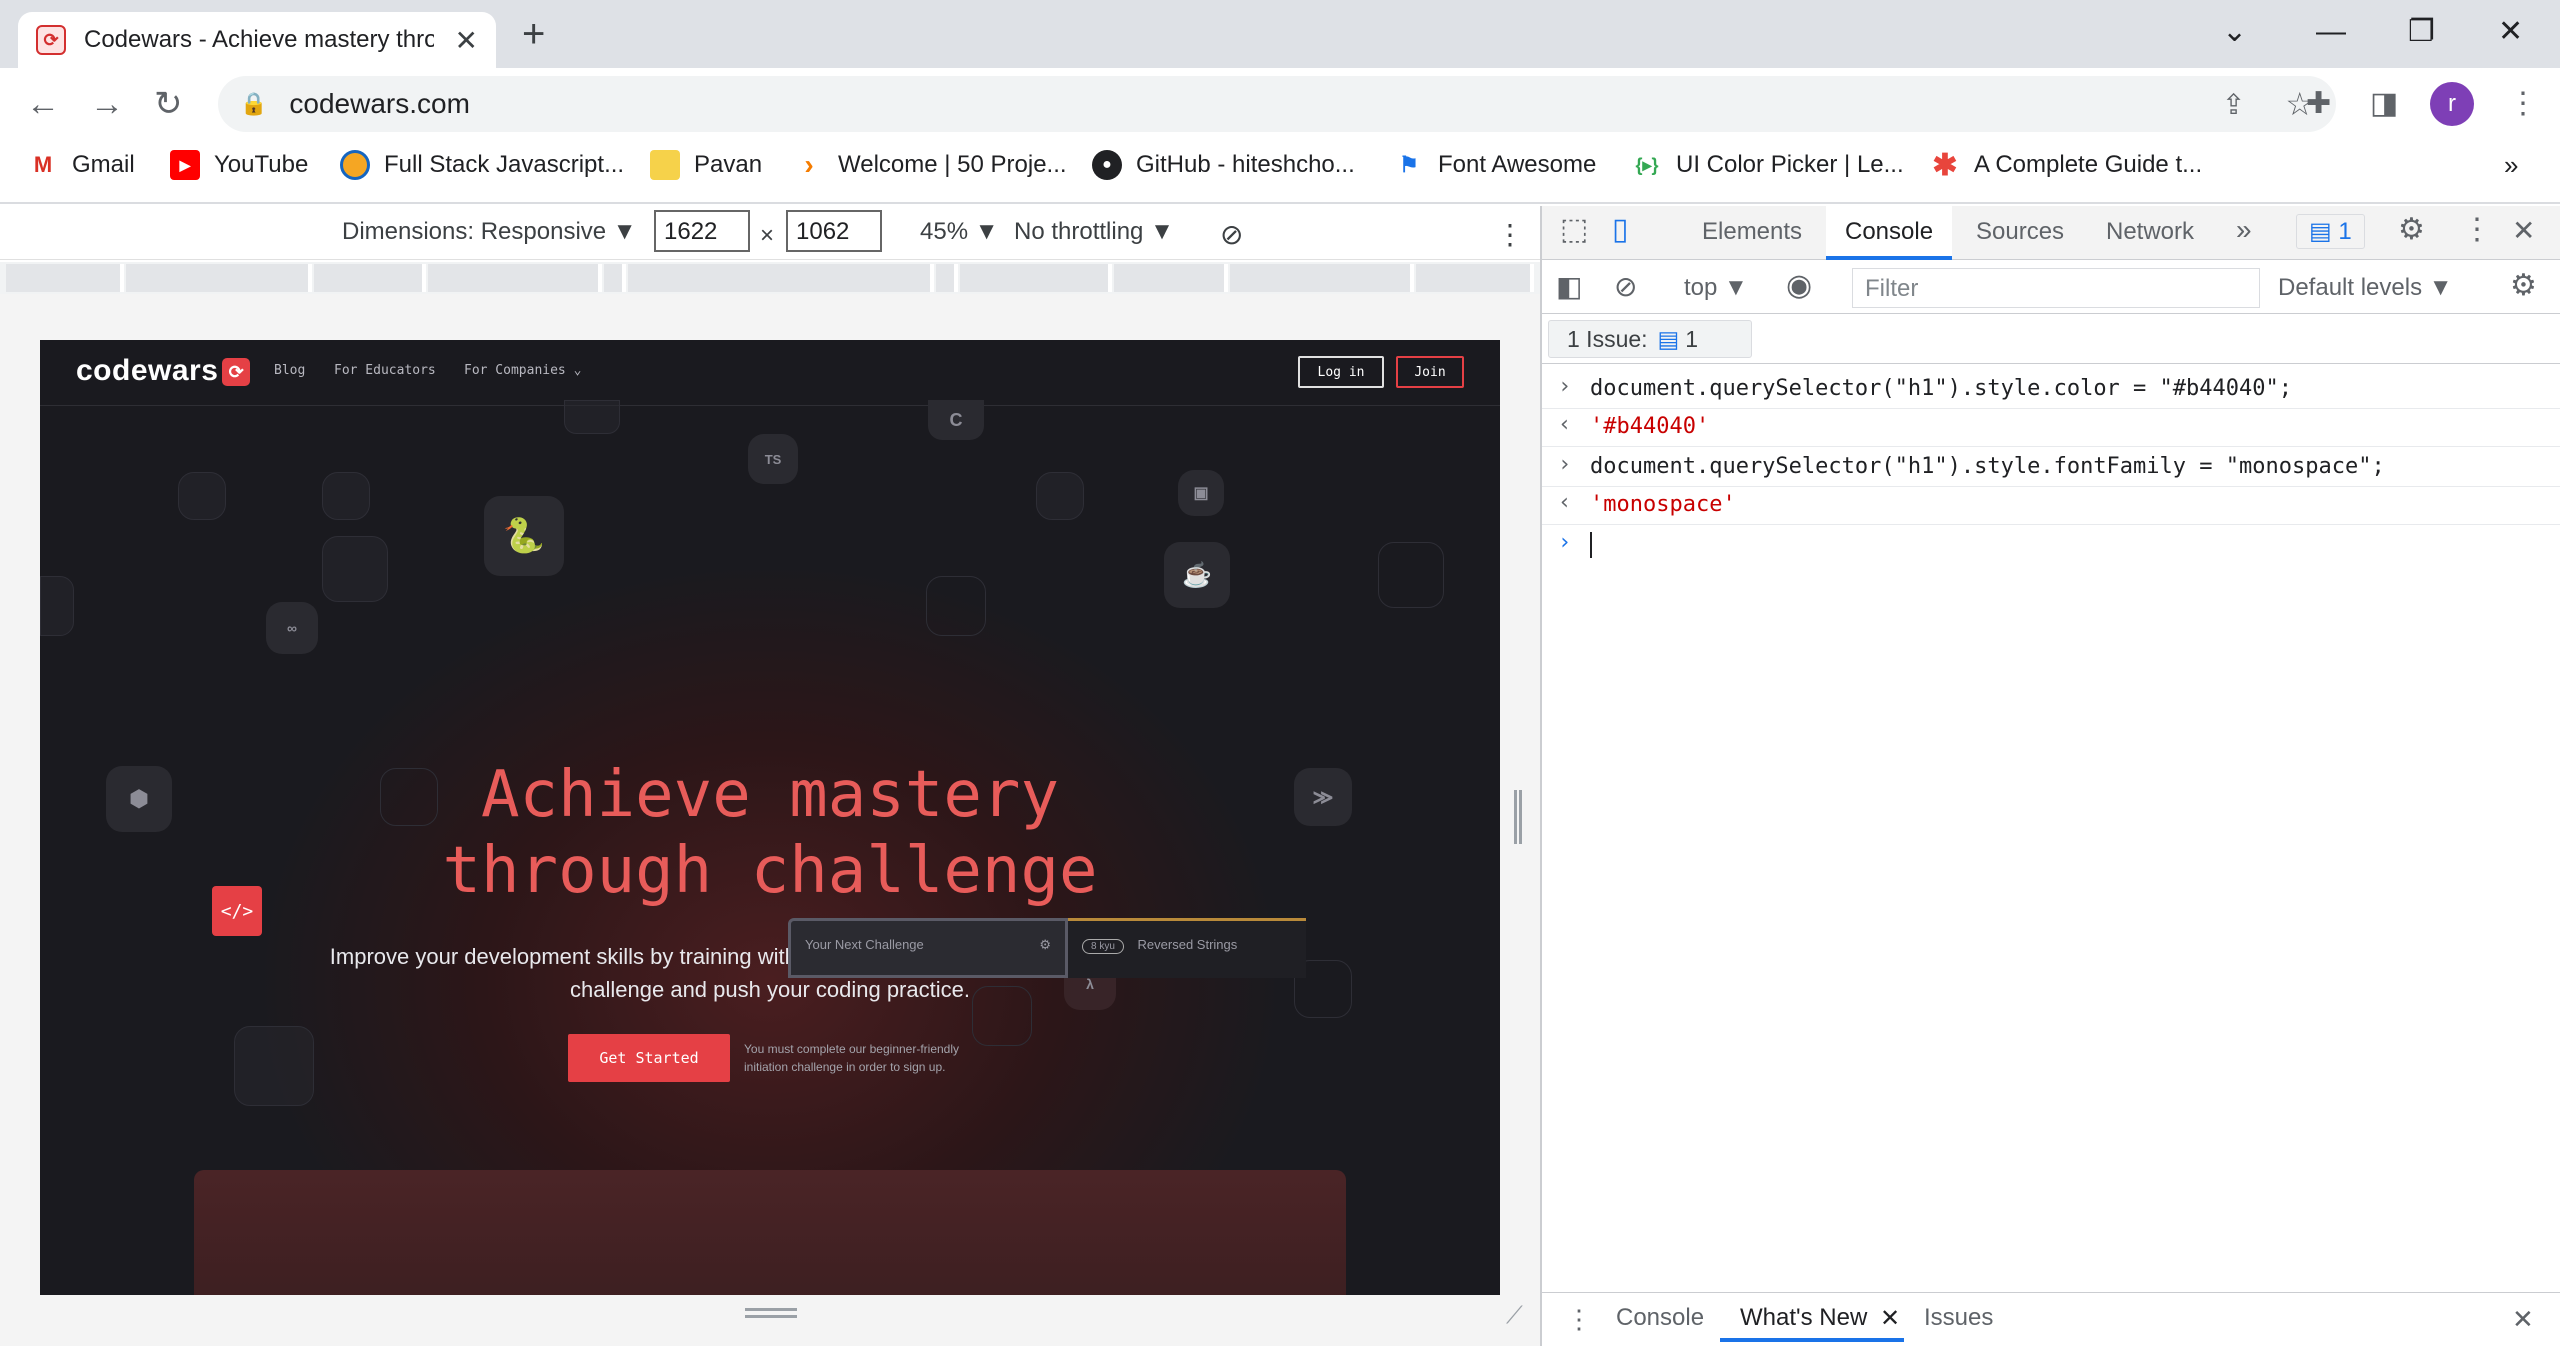 The height and width of the screenshot is (1346, 2560). What do you see at coordinates (1716, 288) in the screenshot?
I see `context-select: top ▼` at bounding box center [1716, 288].